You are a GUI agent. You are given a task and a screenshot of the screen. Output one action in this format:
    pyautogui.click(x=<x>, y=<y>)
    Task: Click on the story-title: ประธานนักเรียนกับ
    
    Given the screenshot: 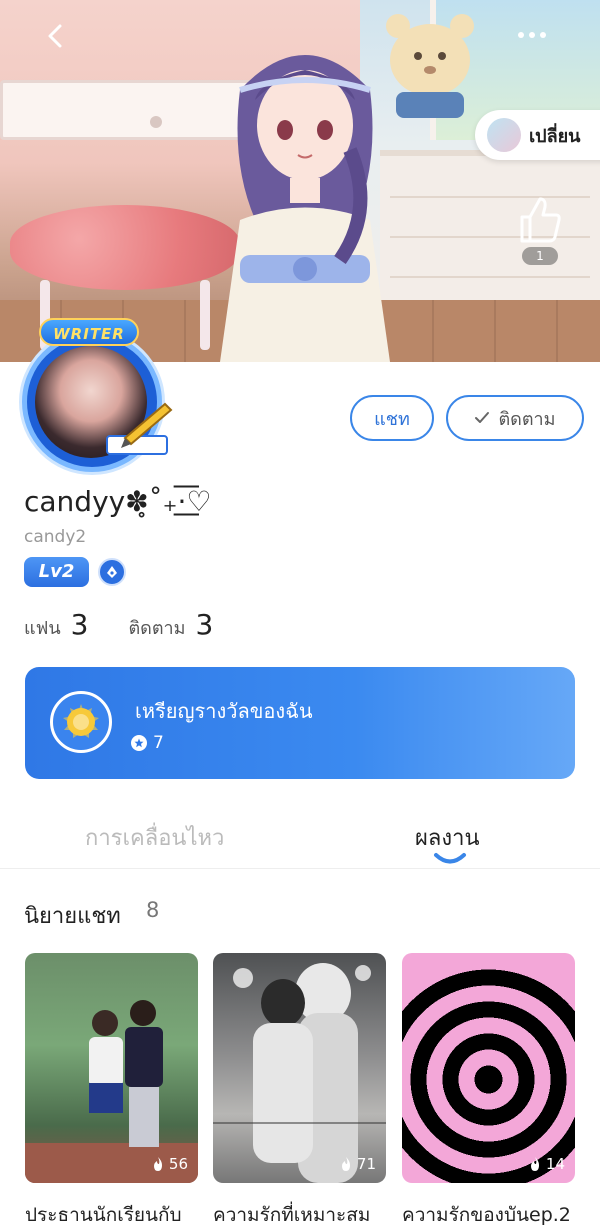 What is the action you would take?
    pyautogui.click(x=115, y=1213)
    